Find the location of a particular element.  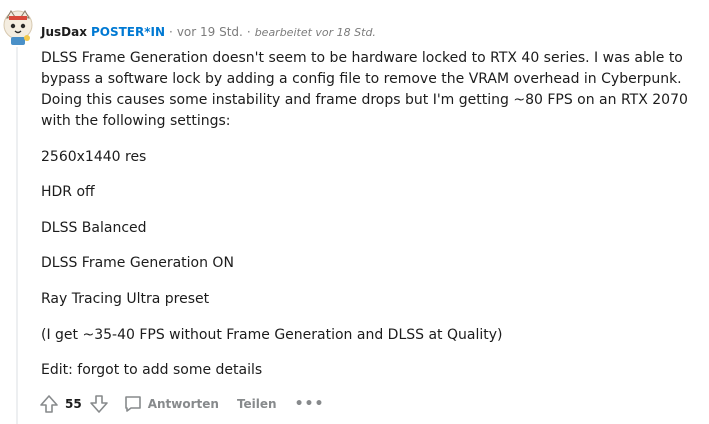

comment-paragraph: Ray Tracing Ultra preset is located at coordinates (125, 298).